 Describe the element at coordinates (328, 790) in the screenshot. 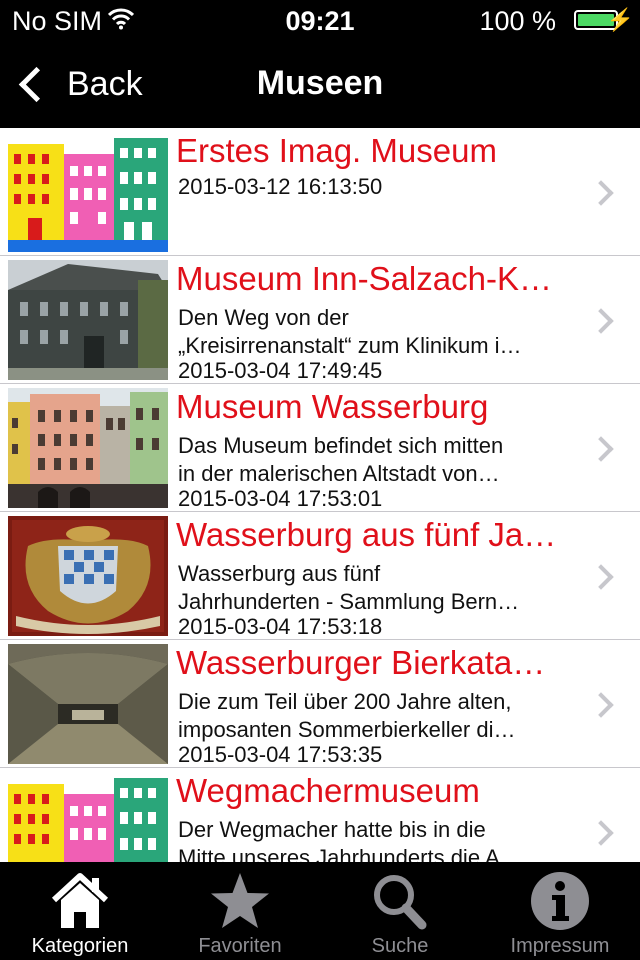

I see `item-title: Wegmachermuseum` at that location.